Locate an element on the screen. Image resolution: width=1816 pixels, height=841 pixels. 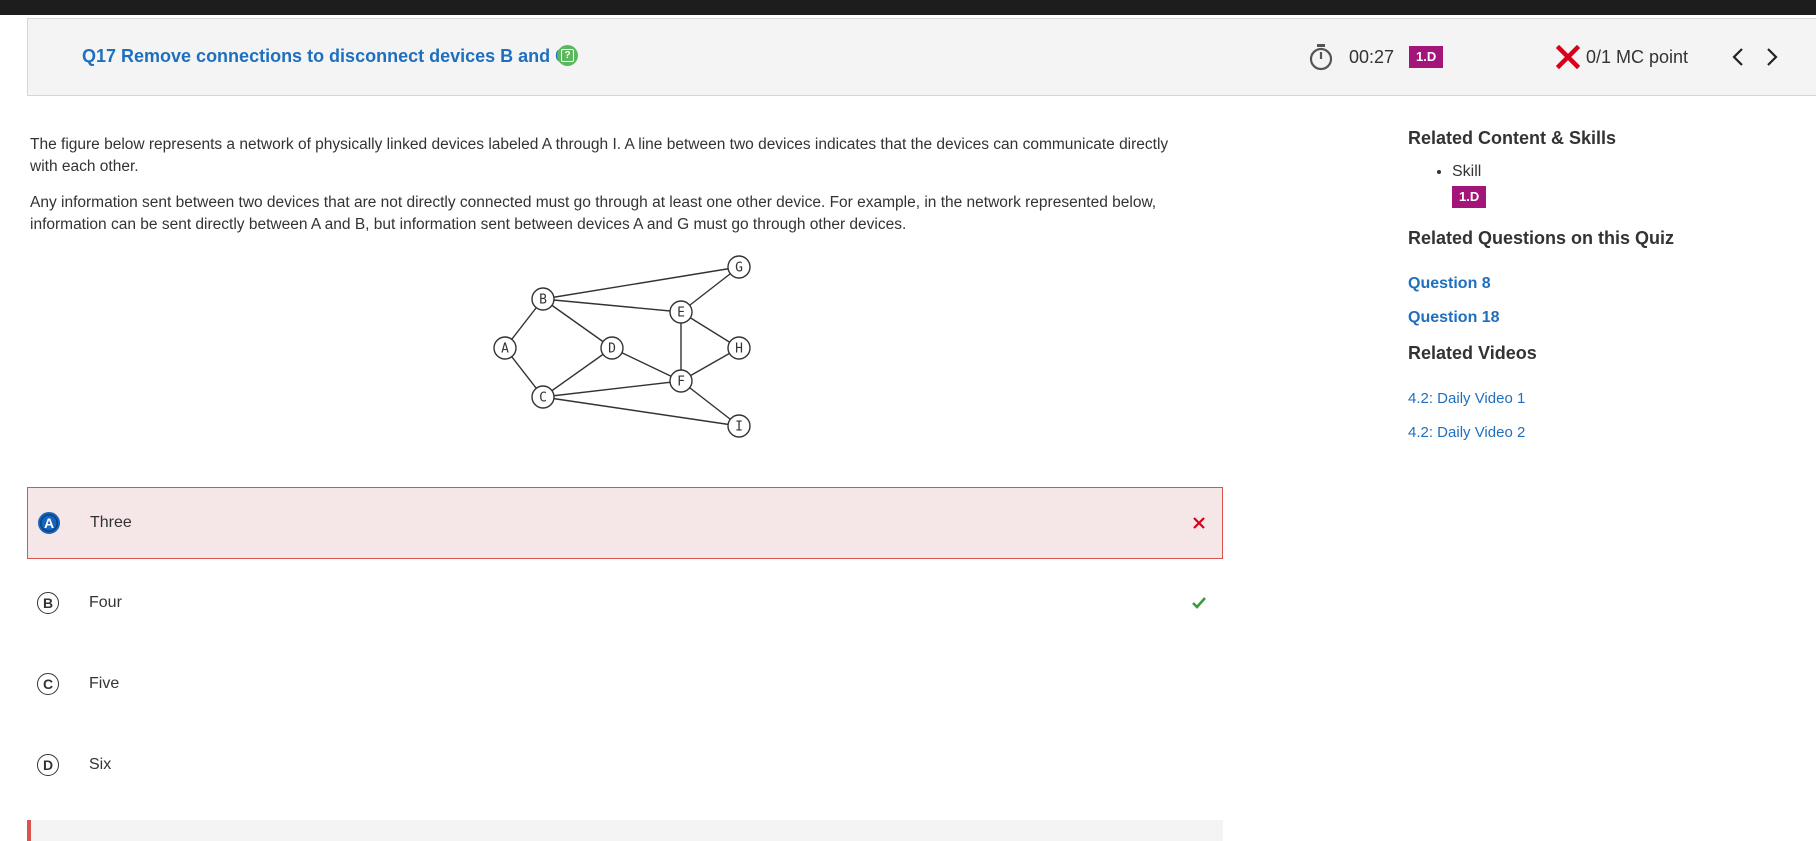
node-h: H is located at coordinates (739, 348).